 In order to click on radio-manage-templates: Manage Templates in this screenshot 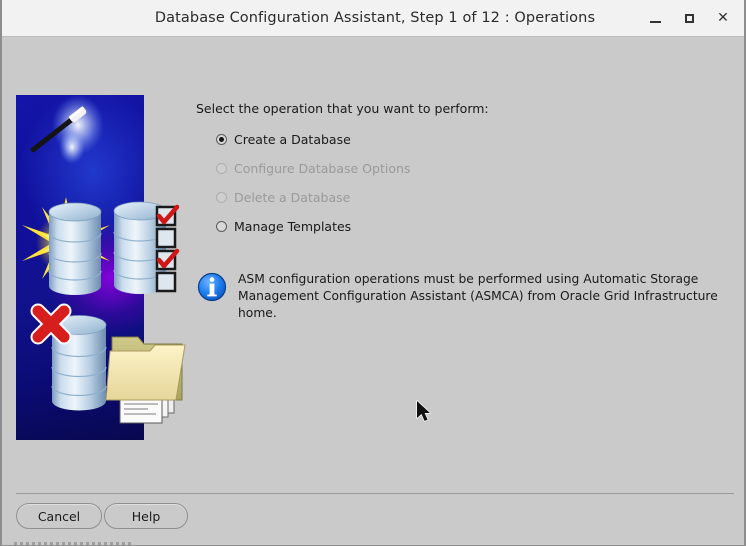, I will do `click(283, 226)`.